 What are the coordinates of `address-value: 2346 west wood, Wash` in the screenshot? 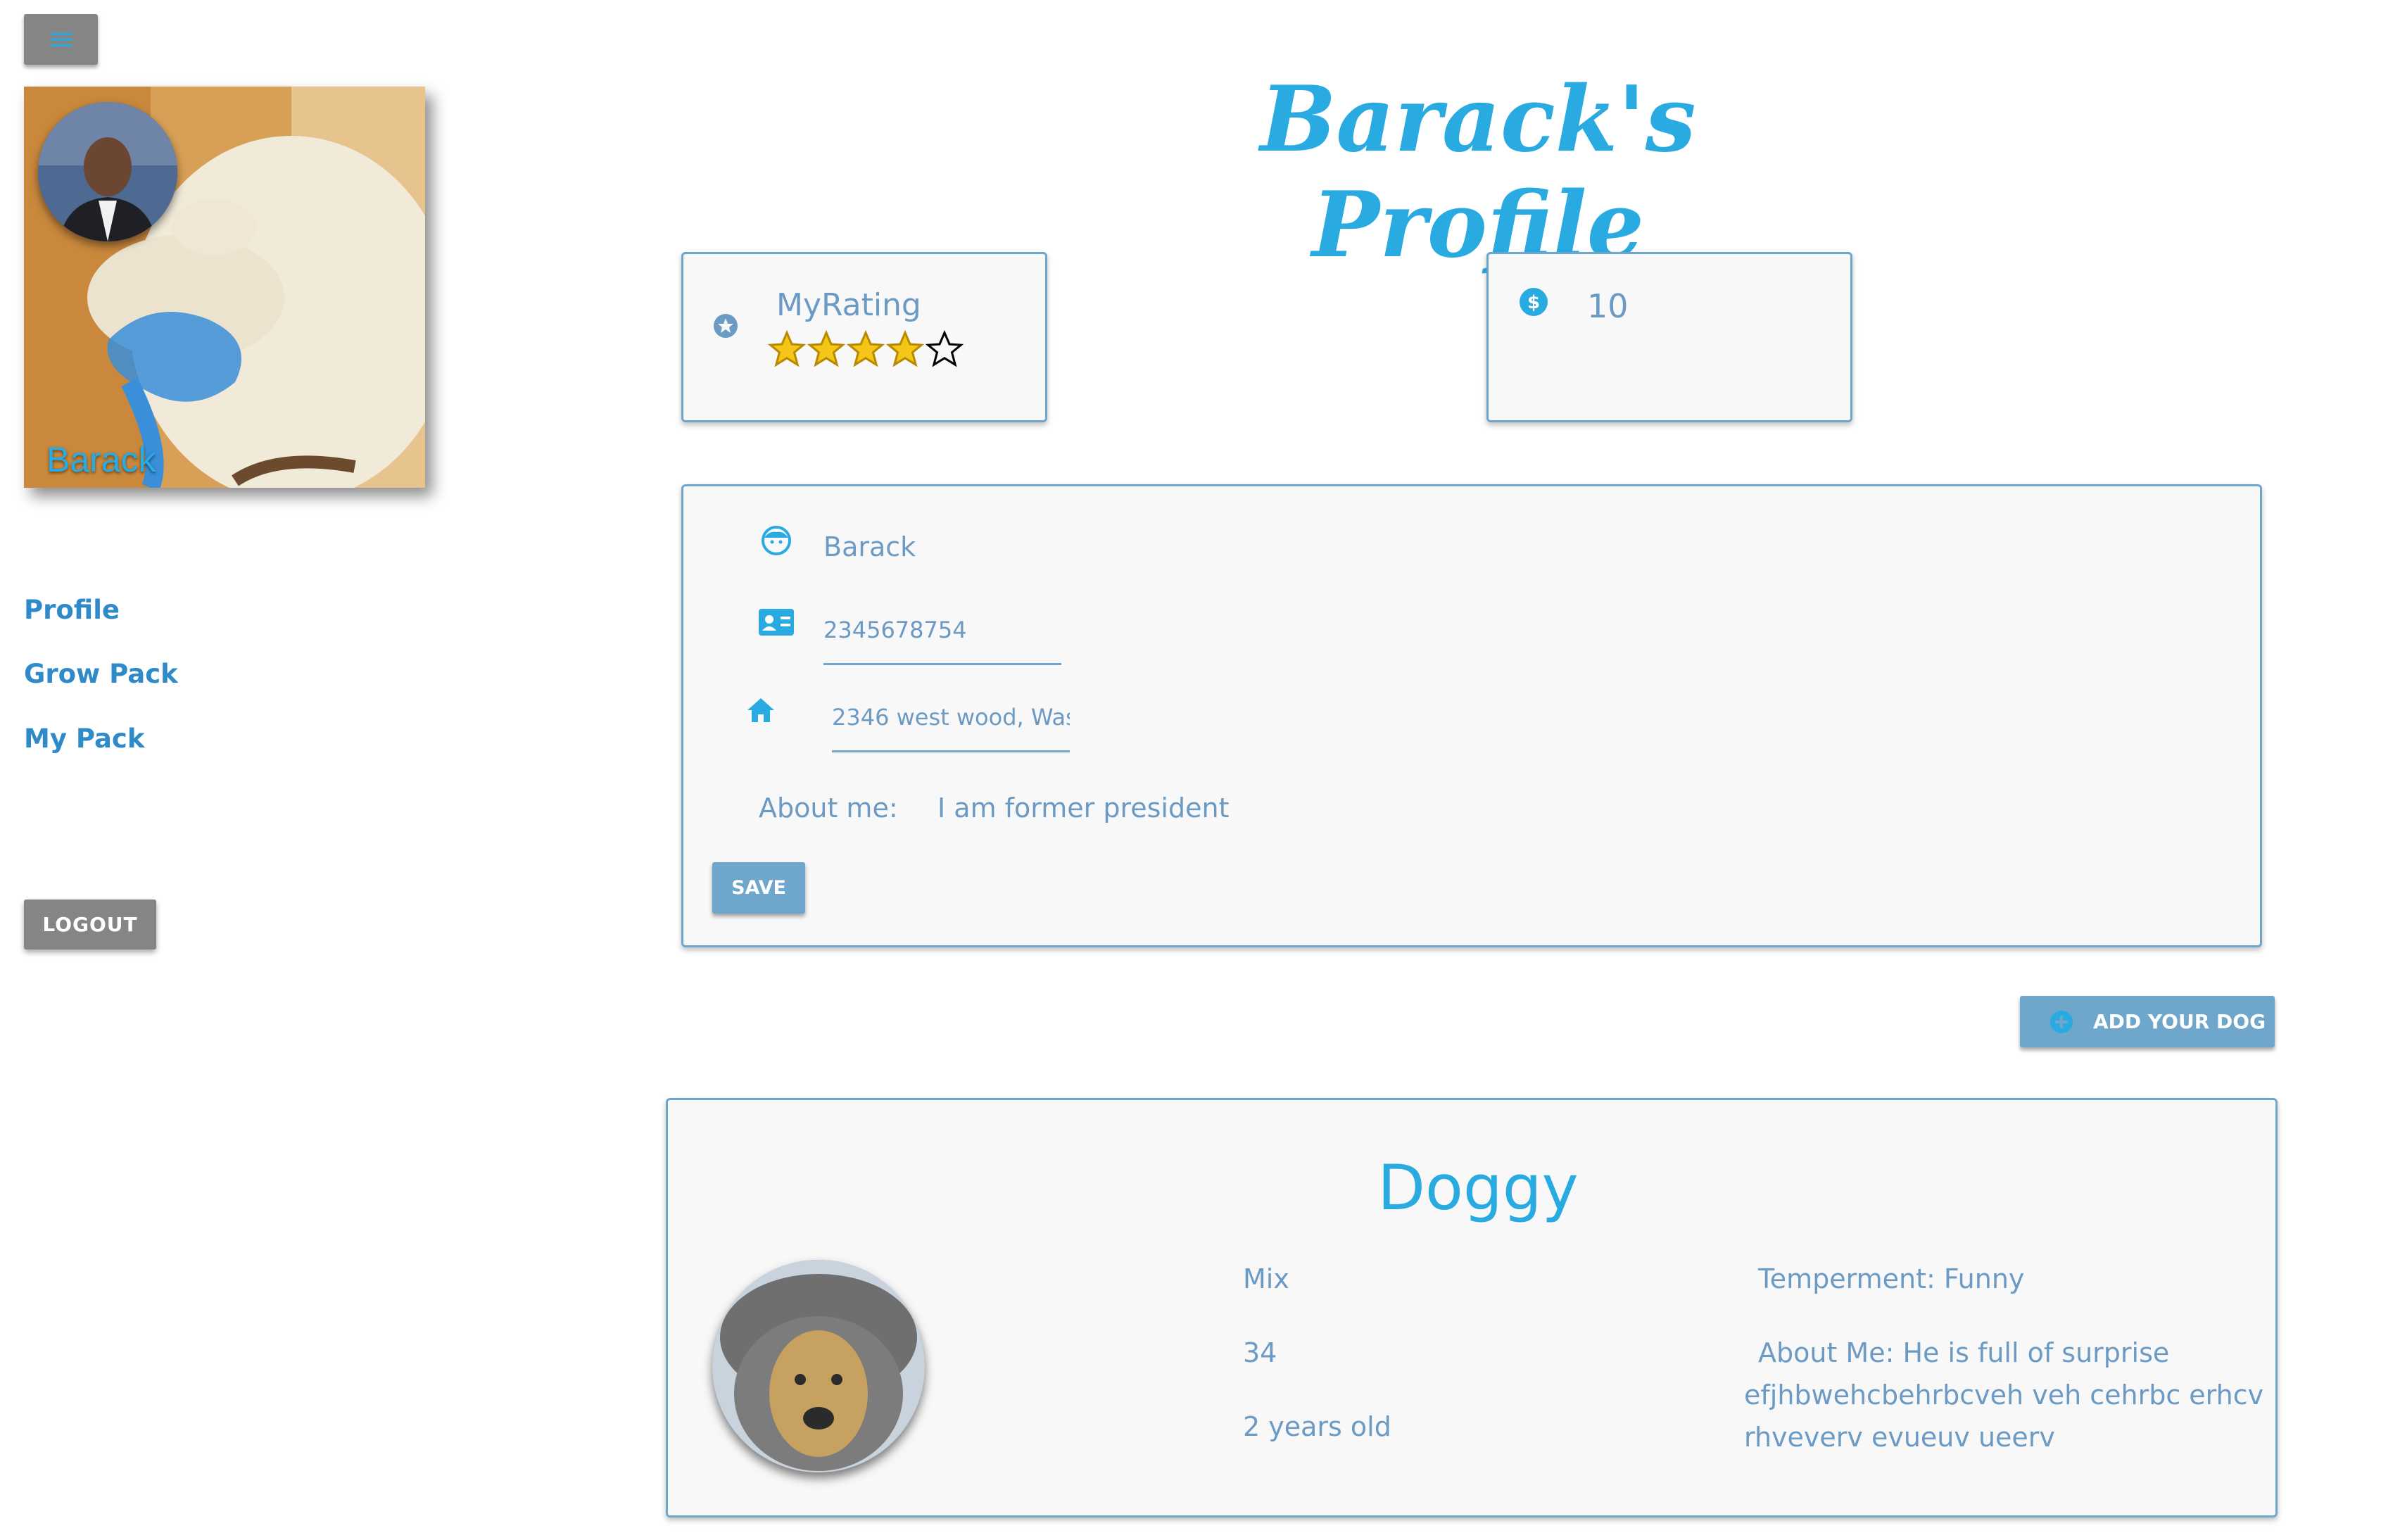 It's located at (951, 717).